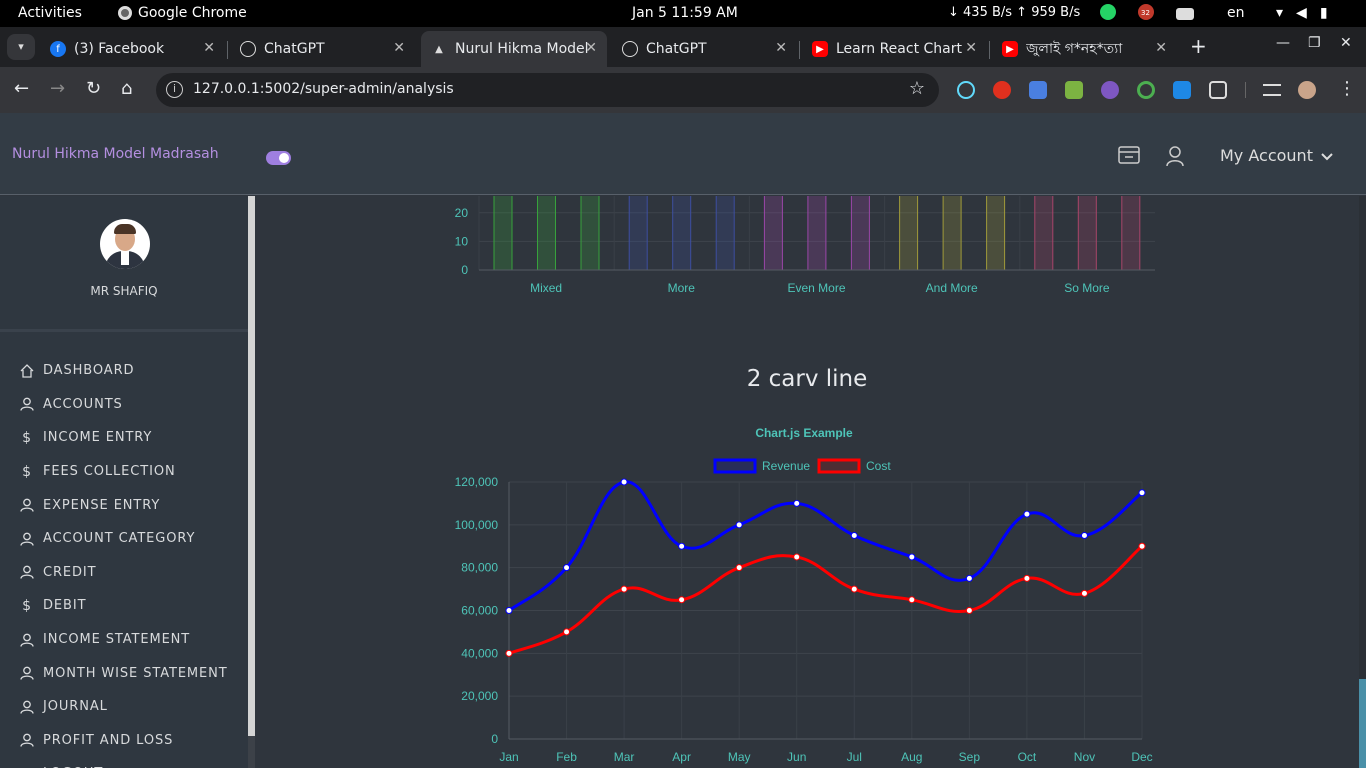 The image size is (1366, 768). I want to click on browser-menu-icon: ⋮, so click(1347, 89).